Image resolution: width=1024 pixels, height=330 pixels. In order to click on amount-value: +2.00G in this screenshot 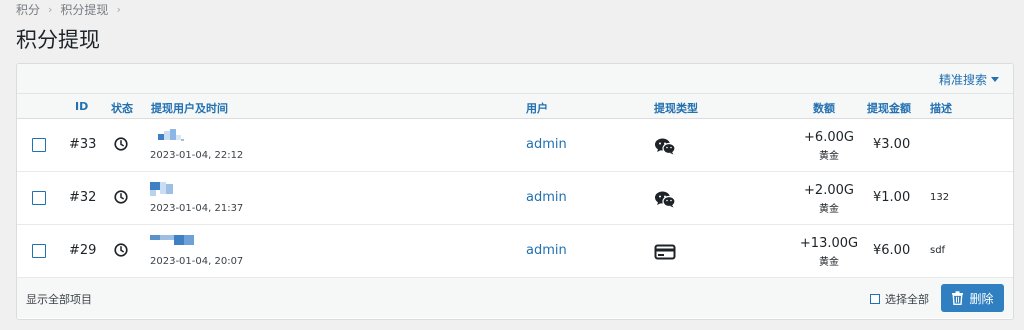, I will do `click(829, 190)`.